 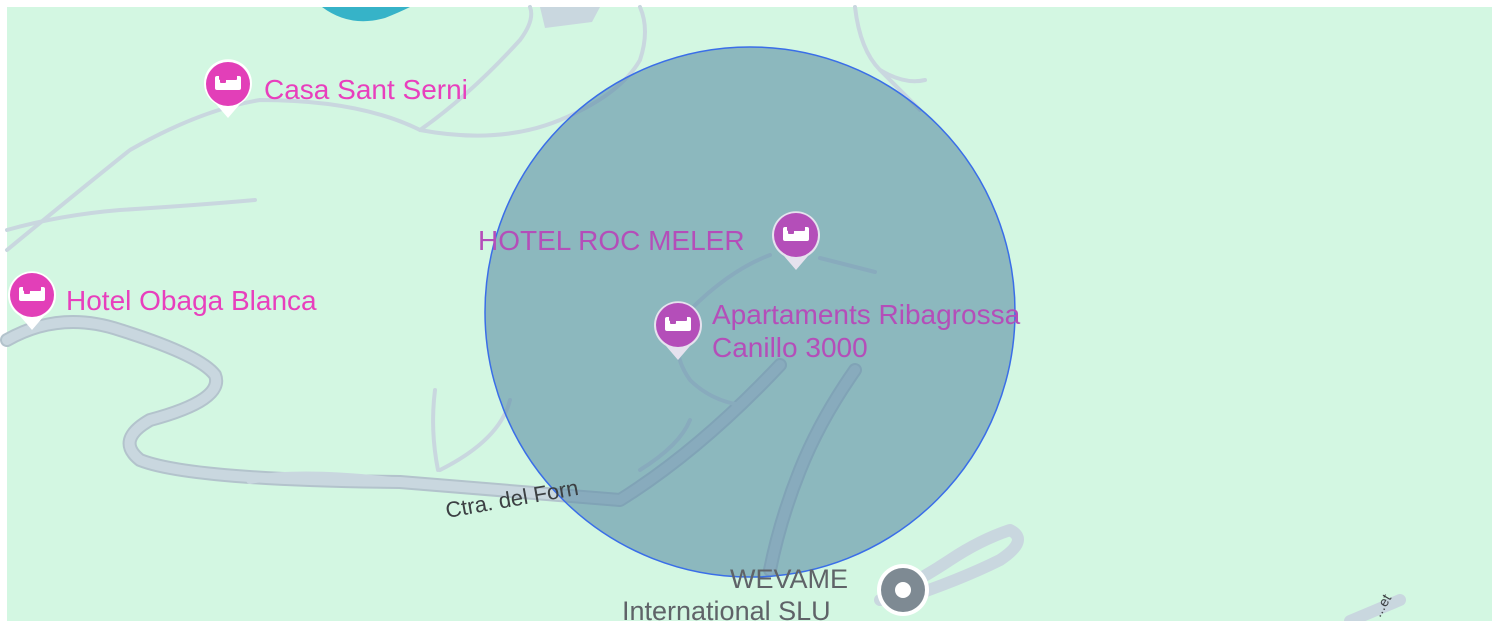 I want to click on place-label-line1: Apartaments Ribagrossa, so click(x=866, y=314).